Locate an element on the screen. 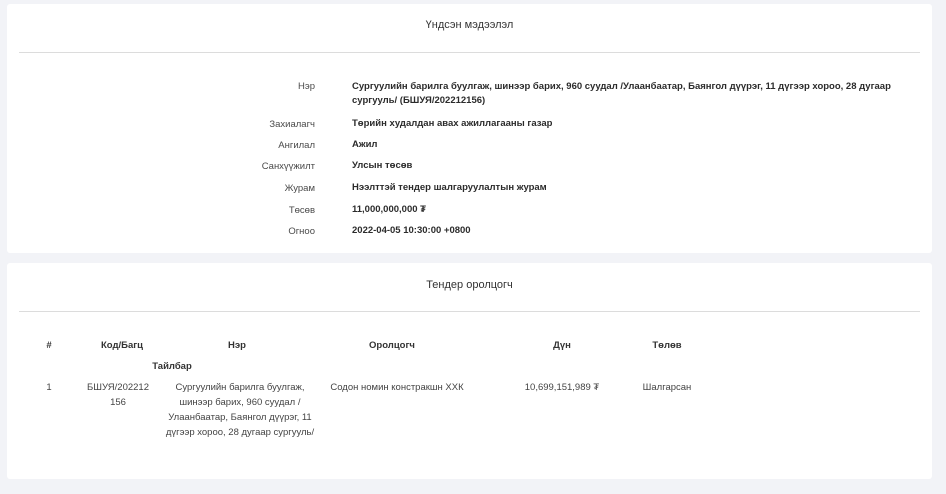 This screenshot has height=494, width=946. procedure-value: Нээлттэй тендер шалгаруулалтын журам is located at coordinates (449, 187).